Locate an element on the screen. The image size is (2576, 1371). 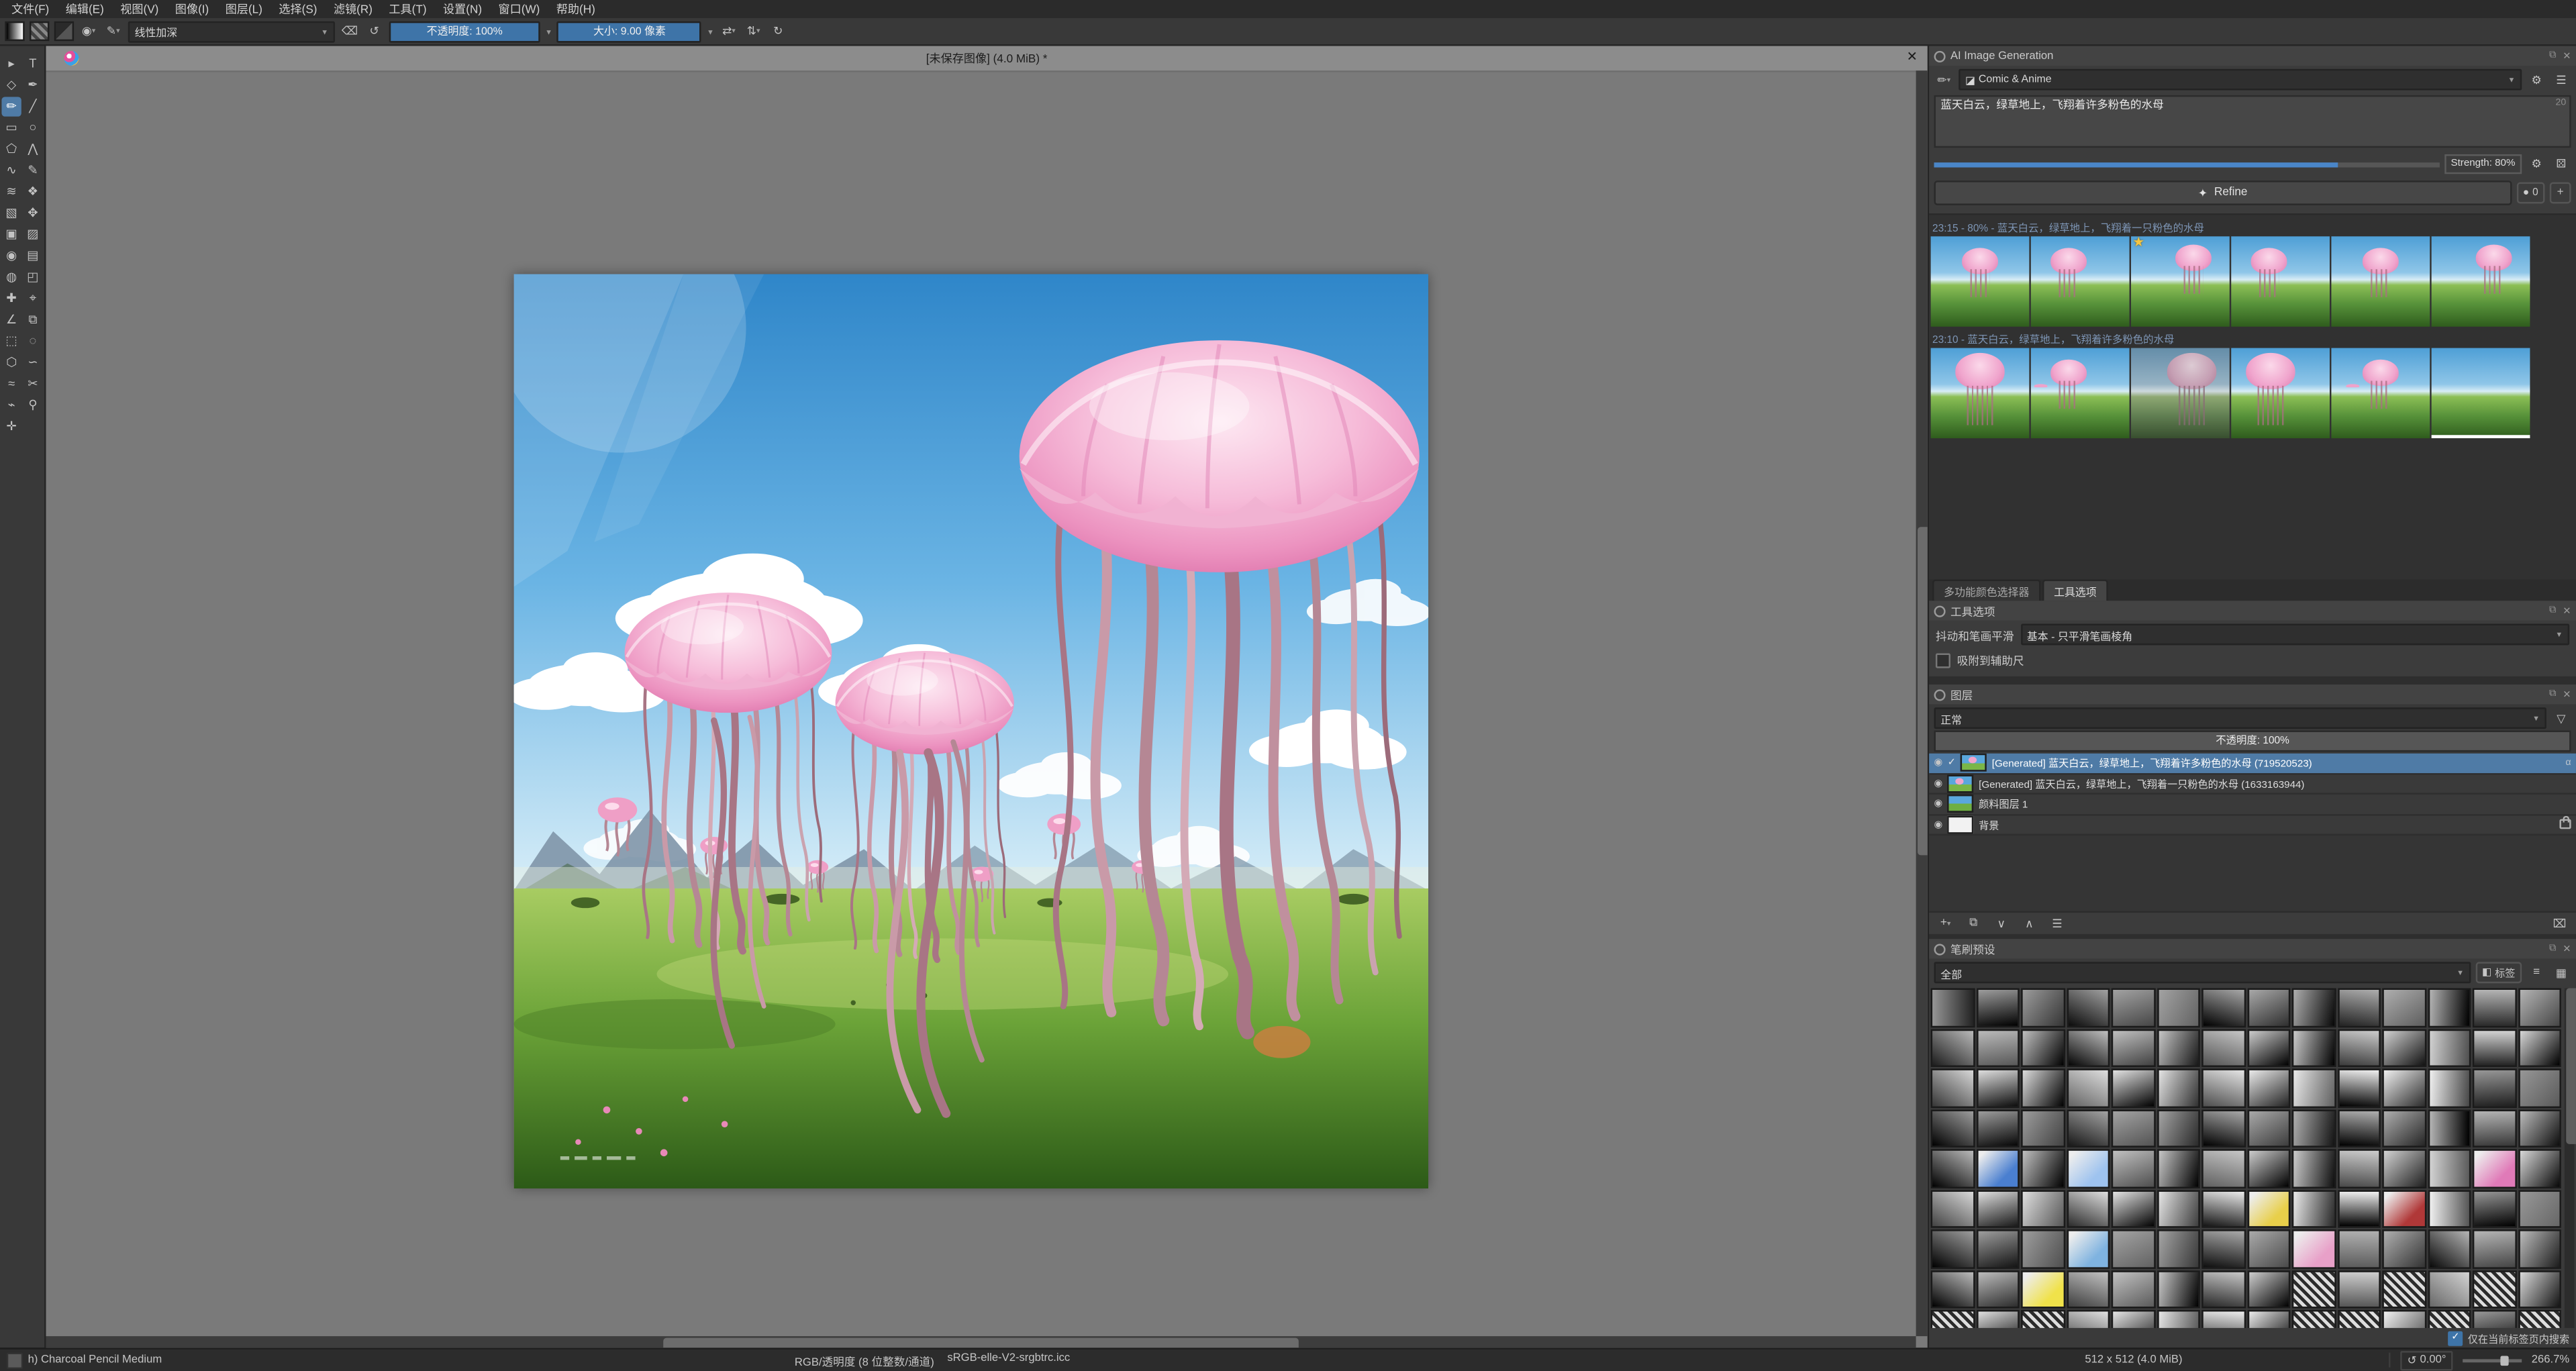
reference-images-tool-icon: ⧉ is located at coordinates (32, 319).